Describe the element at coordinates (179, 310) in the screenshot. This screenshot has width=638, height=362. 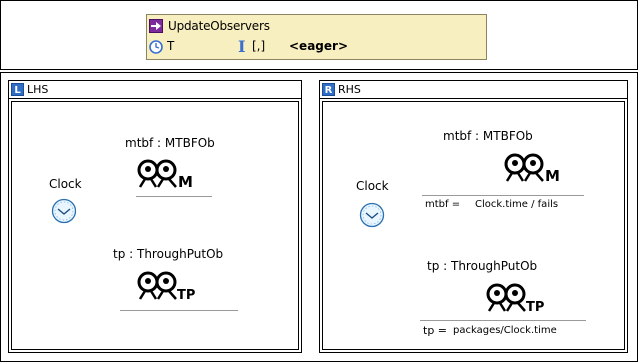
I see `lhs-tp-divider` at that location.